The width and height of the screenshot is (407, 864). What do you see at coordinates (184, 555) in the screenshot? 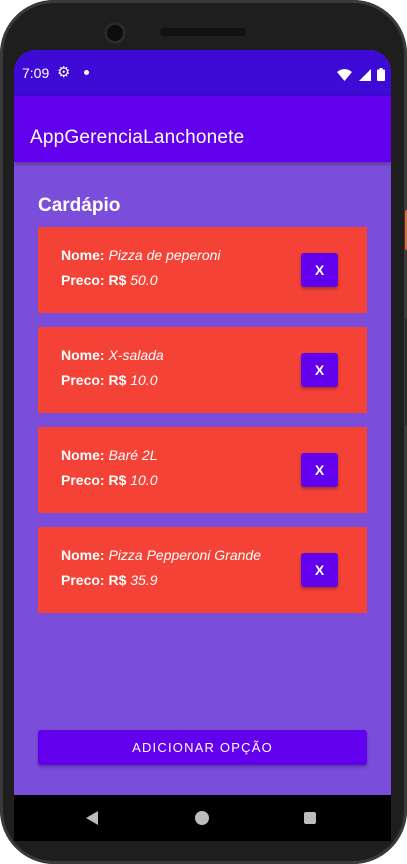
I see `item-name-value: Pizza Pepperoni Grande` at bounding box center [184, 555].